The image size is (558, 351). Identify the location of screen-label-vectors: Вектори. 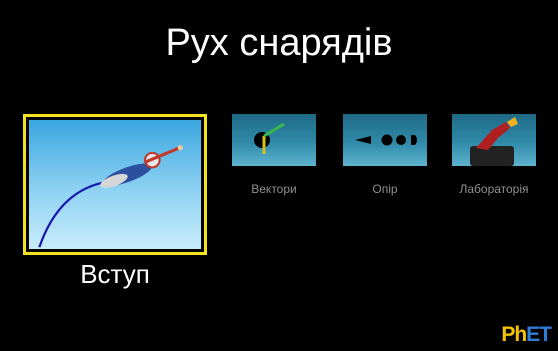
(274, 189).